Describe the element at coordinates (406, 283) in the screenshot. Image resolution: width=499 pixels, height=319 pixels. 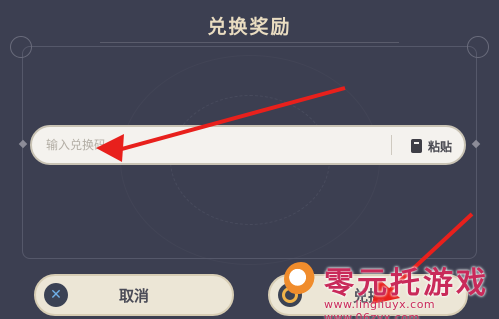
I see `watermark-text: 零元托游戏` at that location.